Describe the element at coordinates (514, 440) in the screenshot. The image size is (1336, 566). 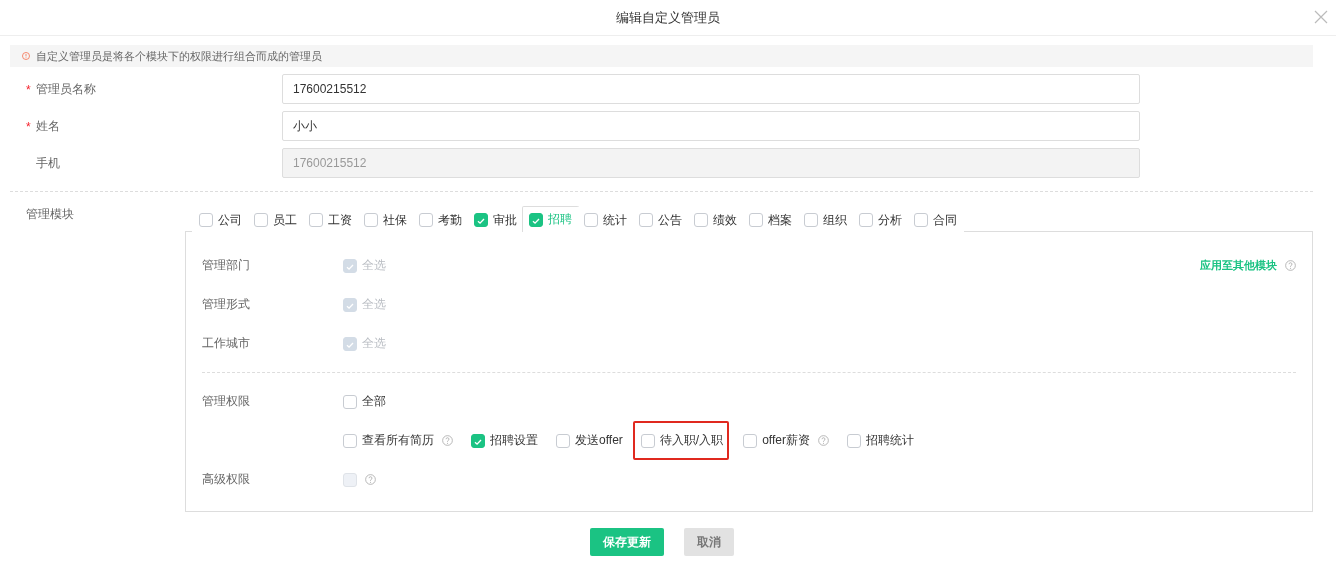
I see `checkbox-label: 招聘设置` at that location.